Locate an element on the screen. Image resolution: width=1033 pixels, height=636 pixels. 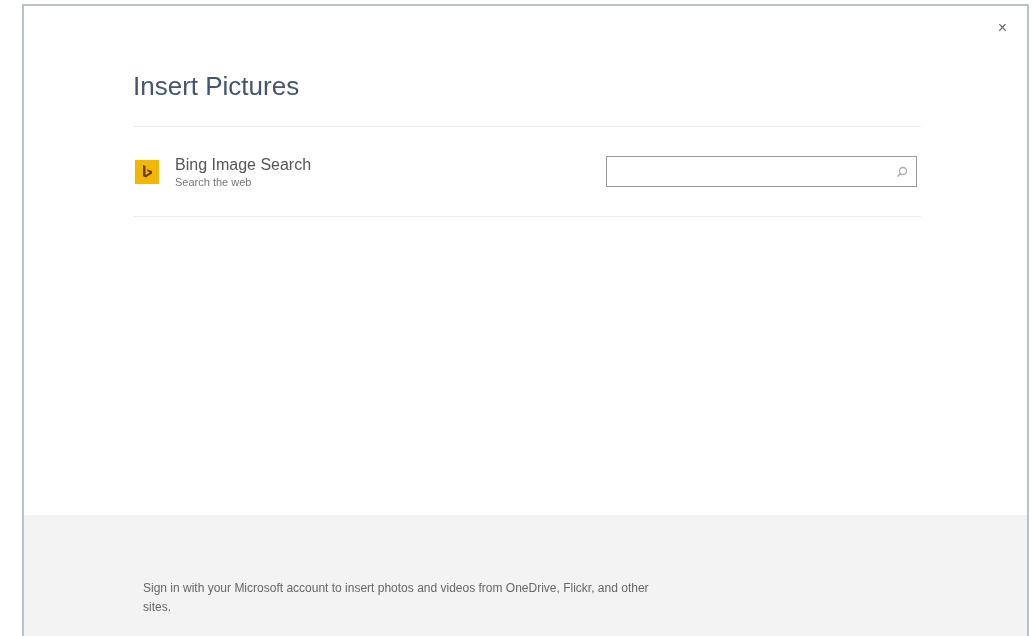
source-description: Search the web is located at coordinates (214, 181).